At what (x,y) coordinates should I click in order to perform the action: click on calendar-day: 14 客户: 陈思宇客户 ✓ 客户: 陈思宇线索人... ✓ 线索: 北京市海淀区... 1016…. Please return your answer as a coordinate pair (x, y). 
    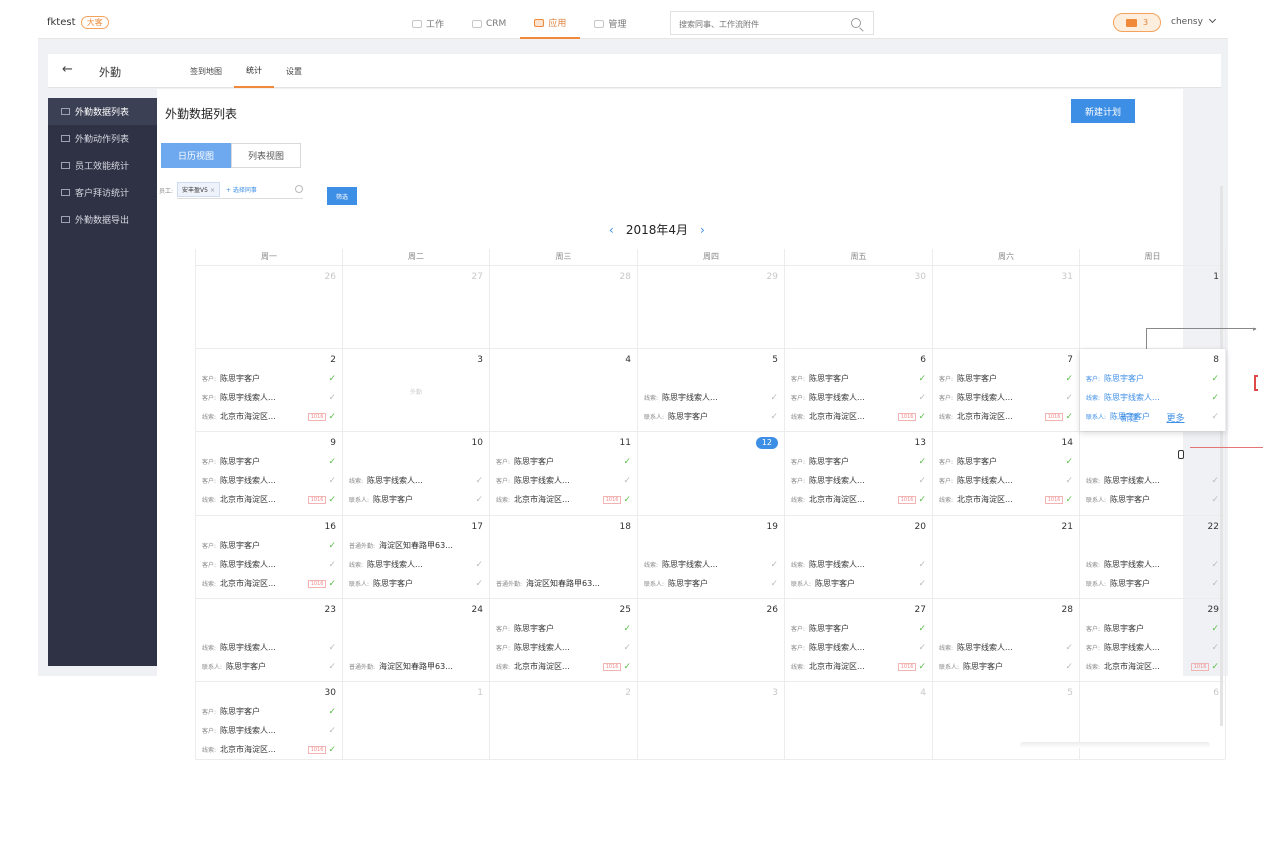
    Looking at the image, I should click on (1006, 473).